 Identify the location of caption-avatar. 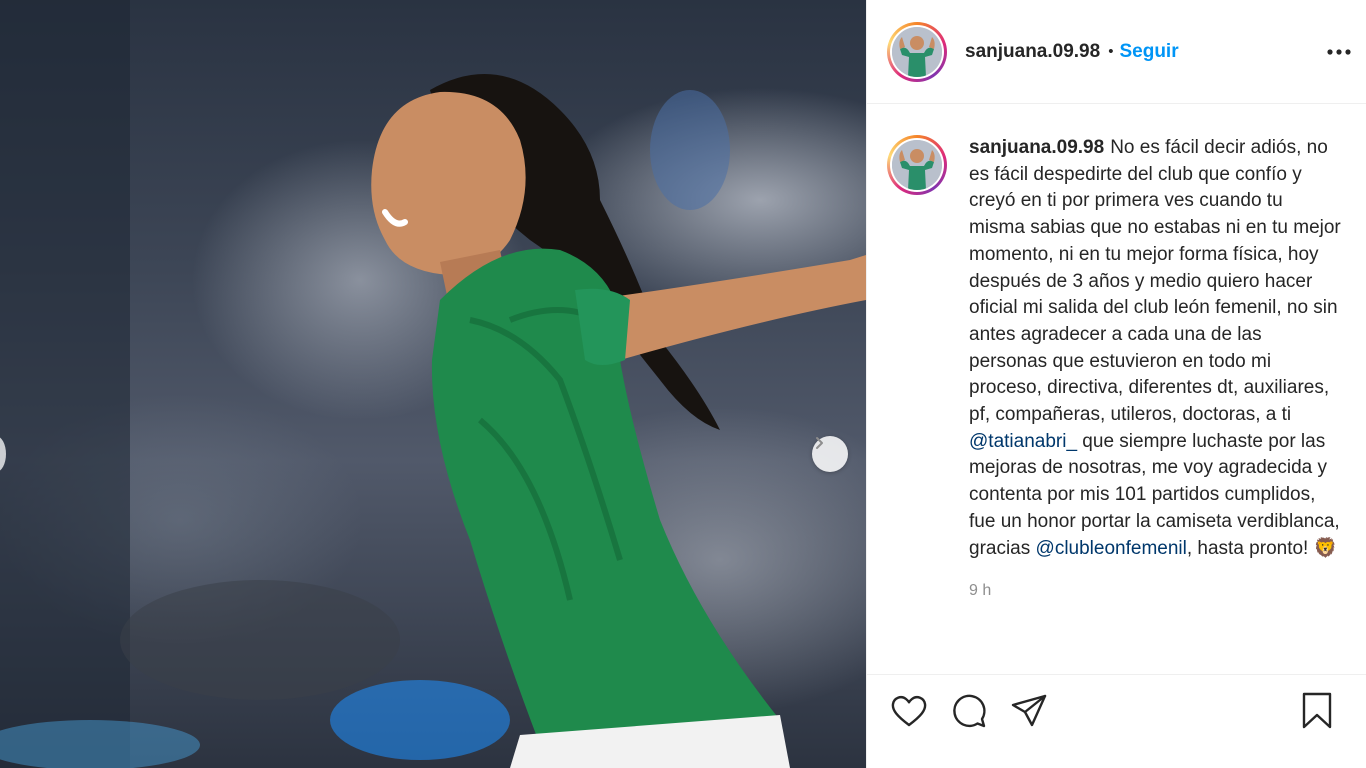
(917, 165).